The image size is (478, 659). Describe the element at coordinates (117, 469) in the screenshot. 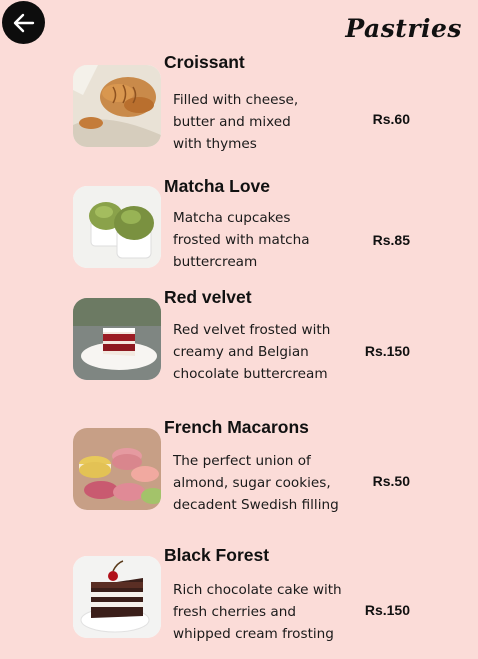

I see `macarons-photo` at that location.